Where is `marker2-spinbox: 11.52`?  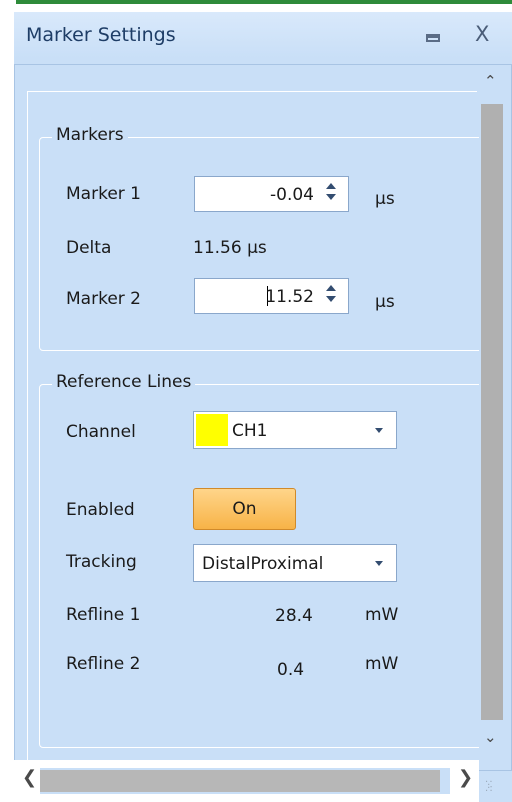
marker2-spinbox: 11.52 is located at coordinates (271, 296).